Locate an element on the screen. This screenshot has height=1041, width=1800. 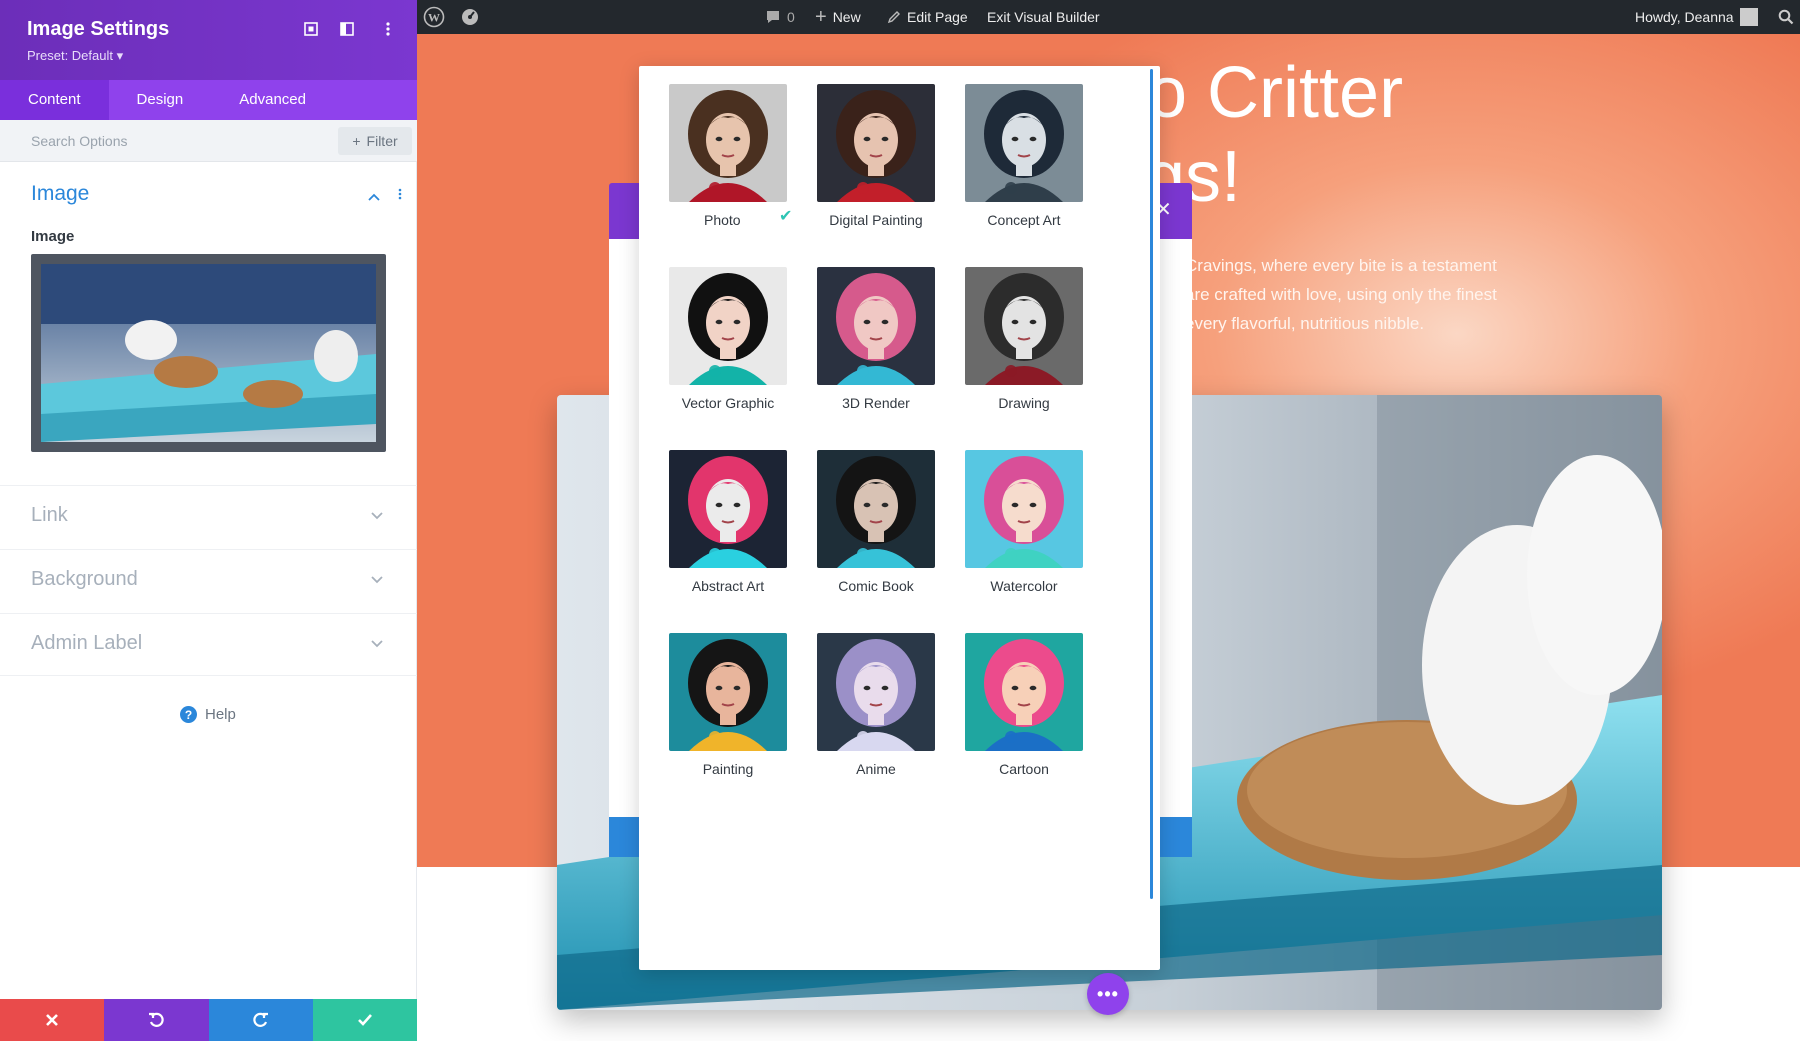
edit-page-link: Edit Page is located at coordinates (927, 17).